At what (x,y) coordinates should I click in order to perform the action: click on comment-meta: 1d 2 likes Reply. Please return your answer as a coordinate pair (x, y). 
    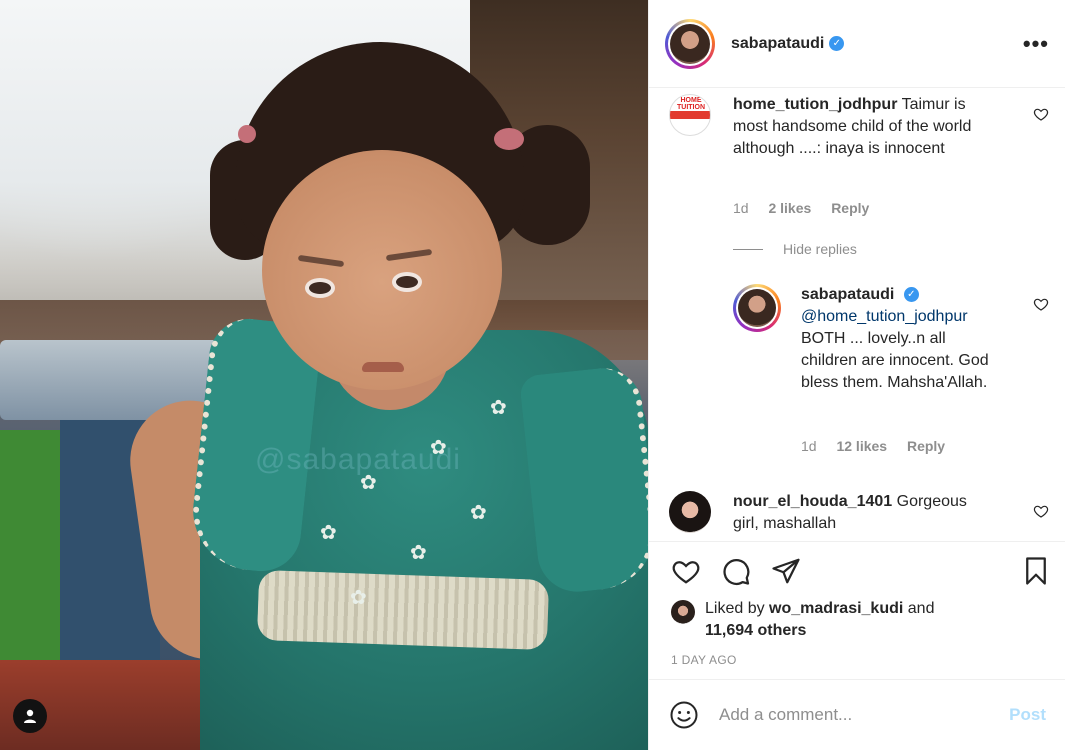
    Looking at the image, I should click on (809, 208).